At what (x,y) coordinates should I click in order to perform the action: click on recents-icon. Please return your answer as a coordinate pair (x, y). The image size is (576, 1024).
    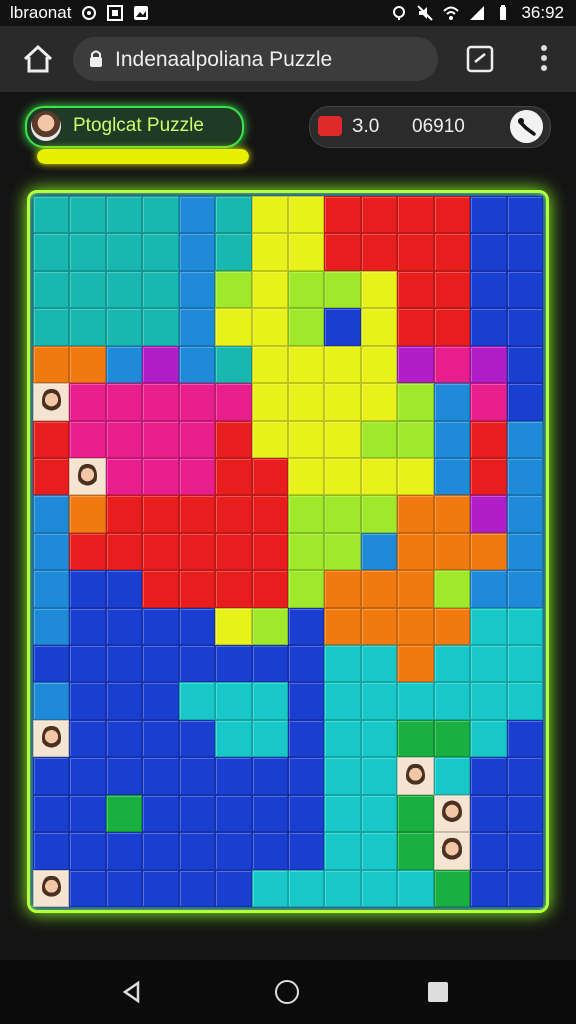
    Looking at the image, I should click on (438, 992).